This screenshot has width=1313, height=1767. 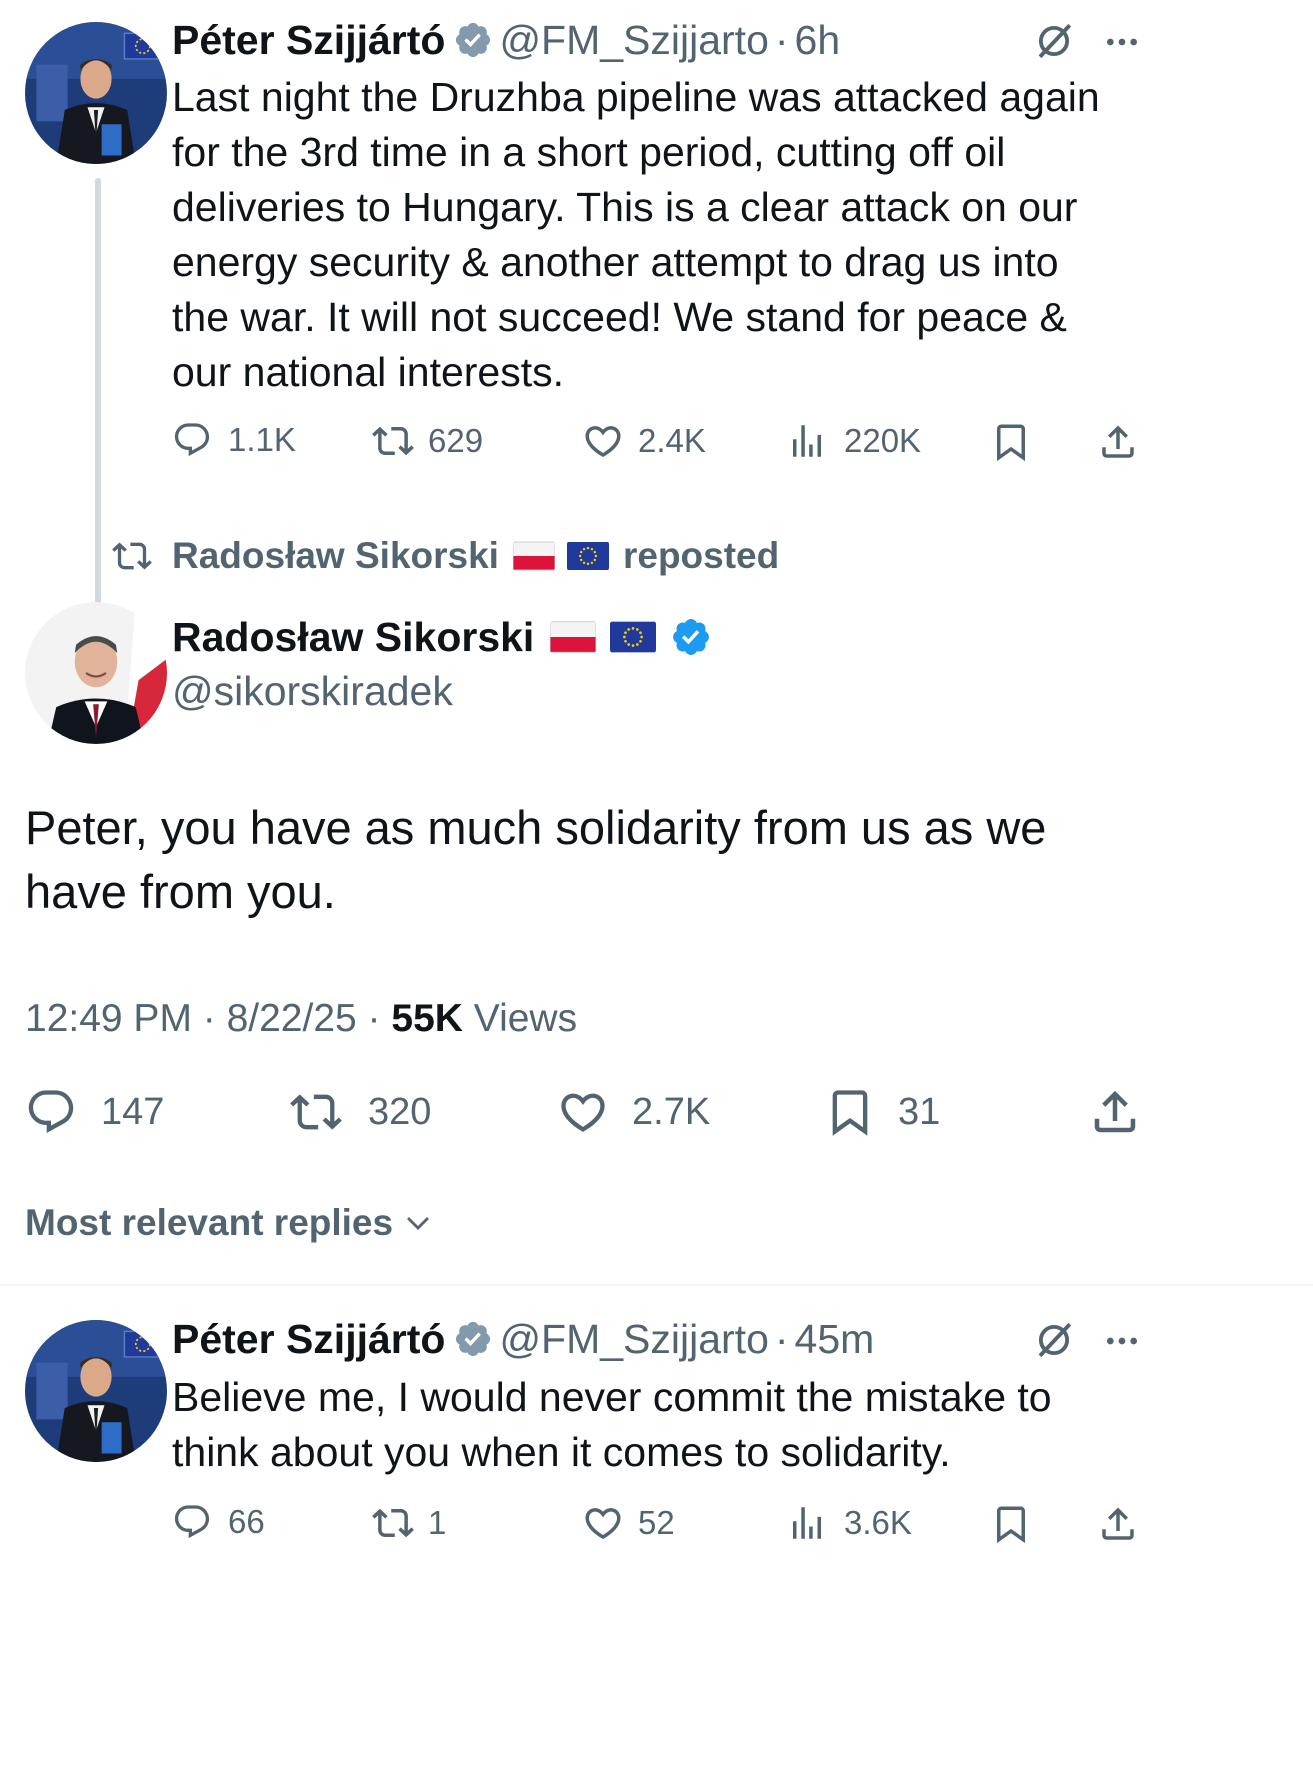 I want to click on author-name: Radosław Sikorski, so click(x=353, y=637).